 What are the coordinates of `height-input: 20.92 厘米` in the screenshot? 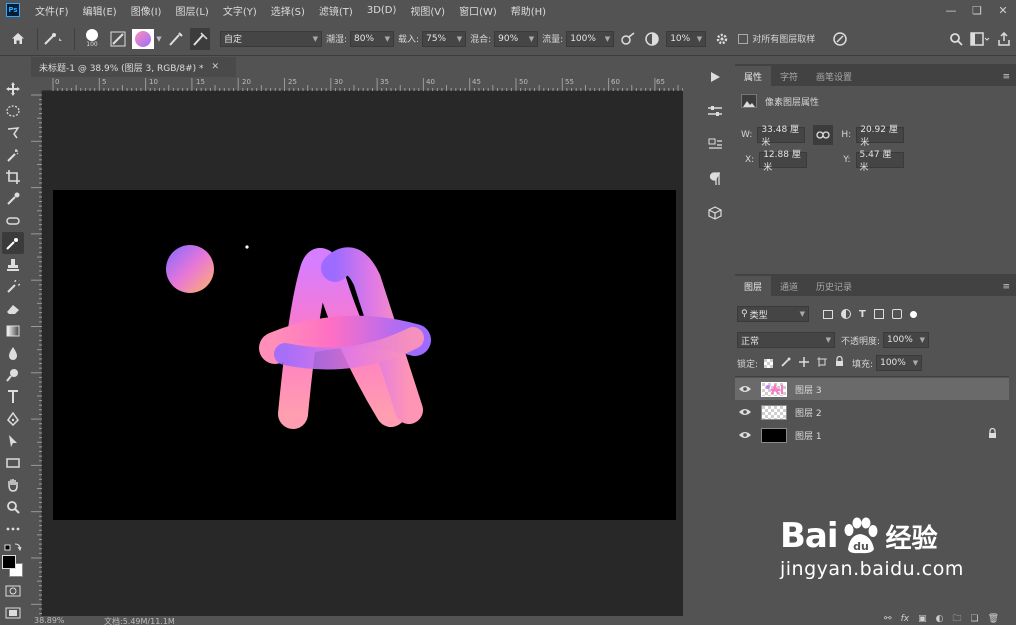 It's located at (880, 136).